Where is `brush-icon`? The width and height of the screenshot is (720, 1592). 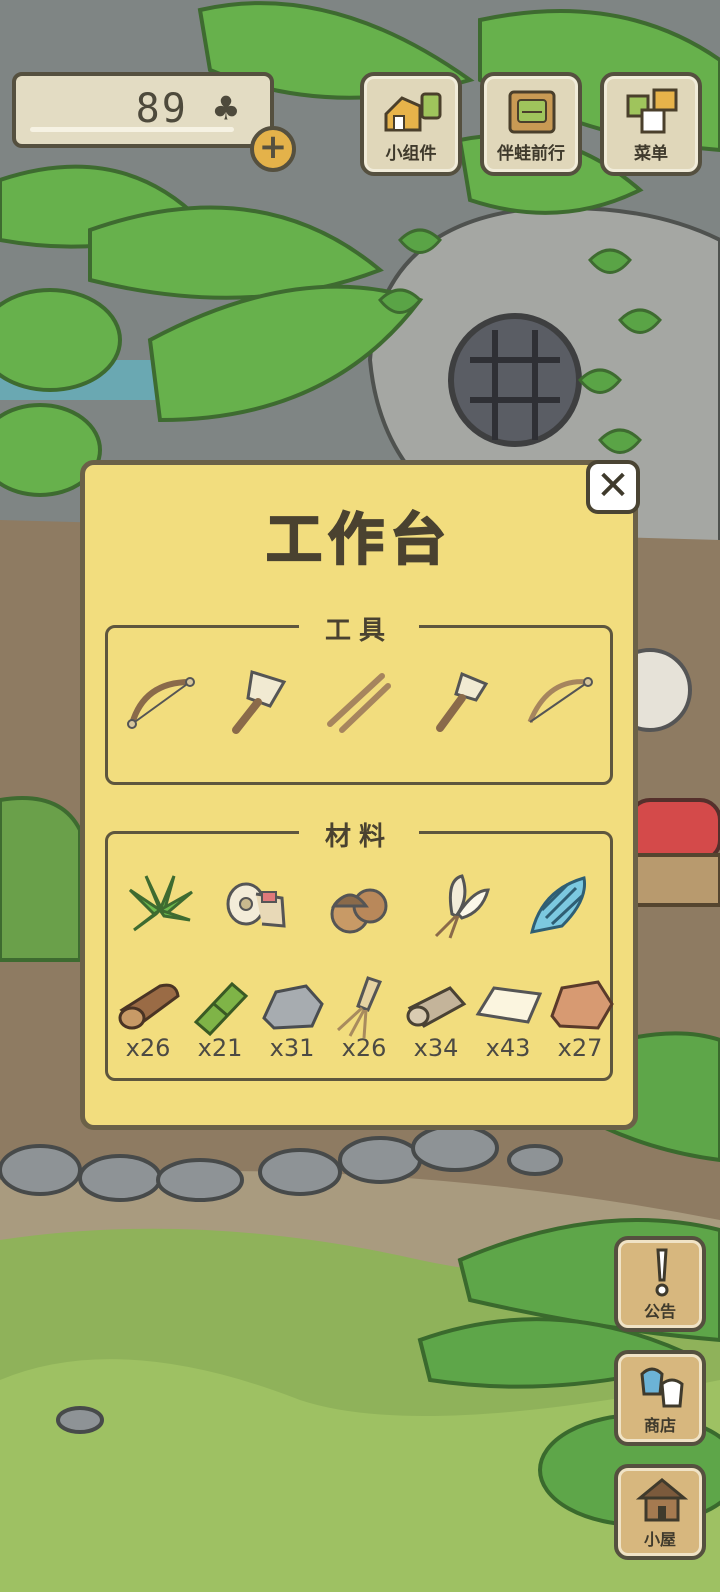 brush-icon is located at coordinates (258, 702).